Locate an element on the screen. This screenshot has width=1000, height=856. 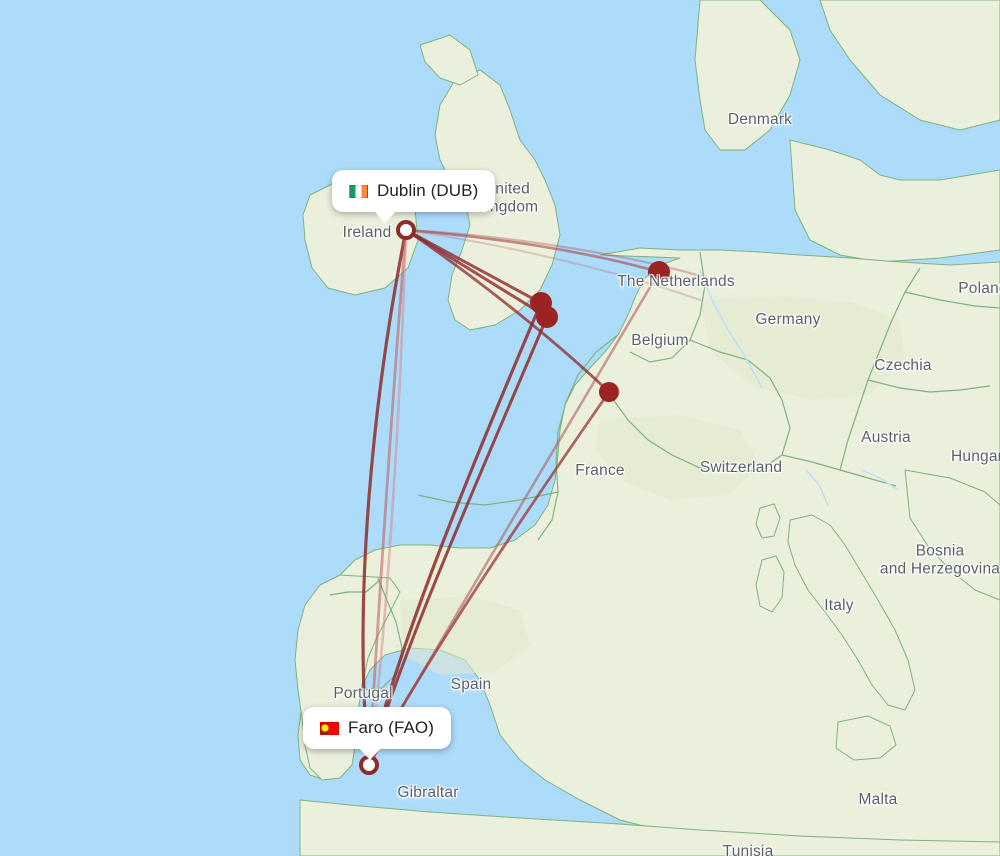
flag-portugal-icon is located at coordinates (329, 728).